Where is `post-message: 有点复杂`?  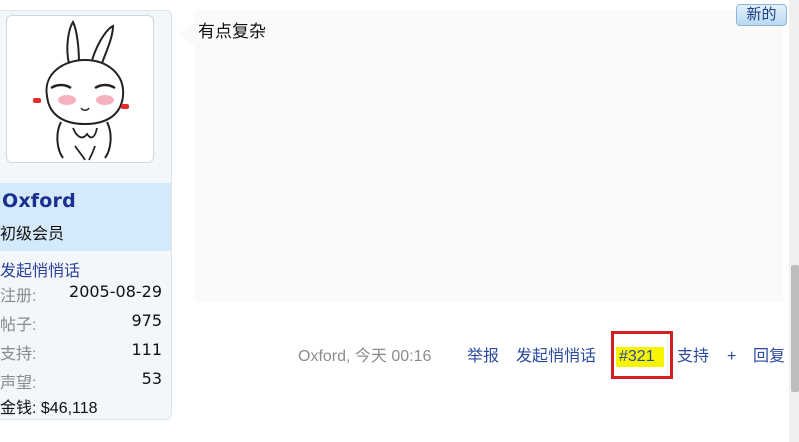
post-message: 有点复杂 is located at coordinates (232, 31).